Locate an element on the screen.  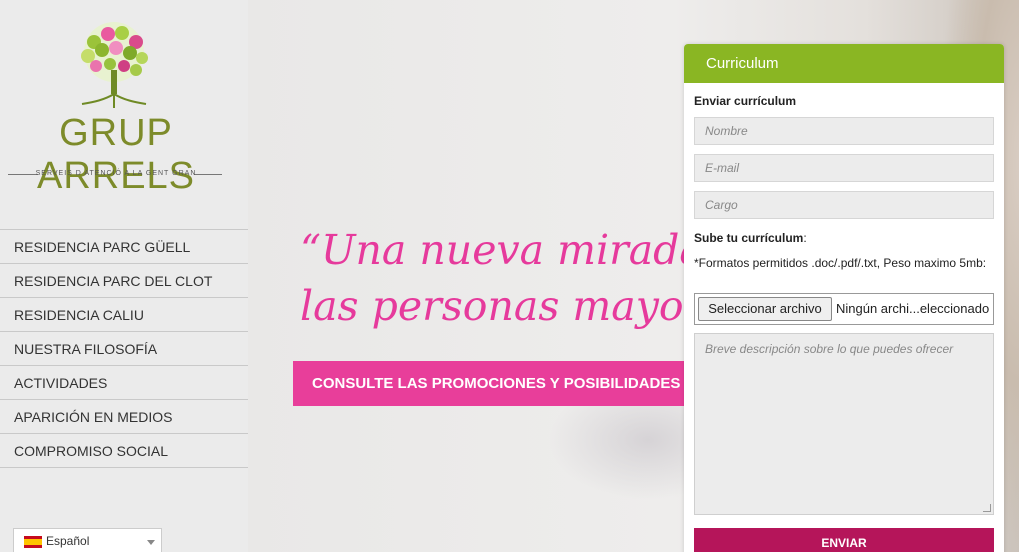
nav-item-aparicion-en-medios: APARICIÓN EN MEDIOS is located at coordinates (124, 417).